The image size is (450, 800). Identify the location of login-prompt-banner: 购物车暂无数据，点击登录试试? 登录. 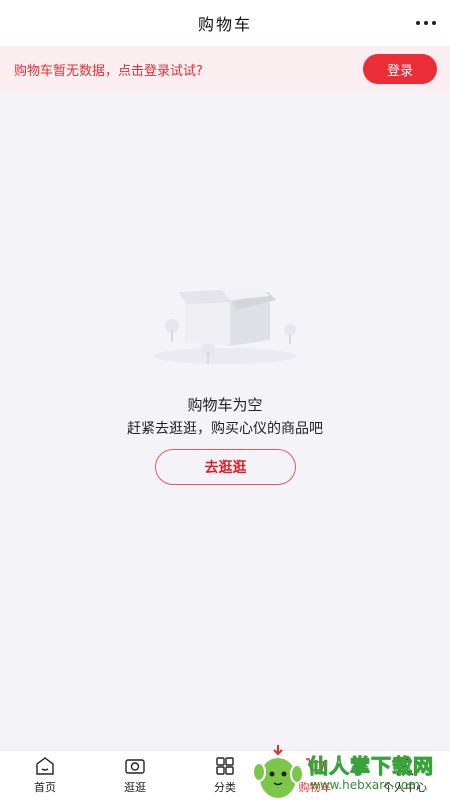
(225, 69).